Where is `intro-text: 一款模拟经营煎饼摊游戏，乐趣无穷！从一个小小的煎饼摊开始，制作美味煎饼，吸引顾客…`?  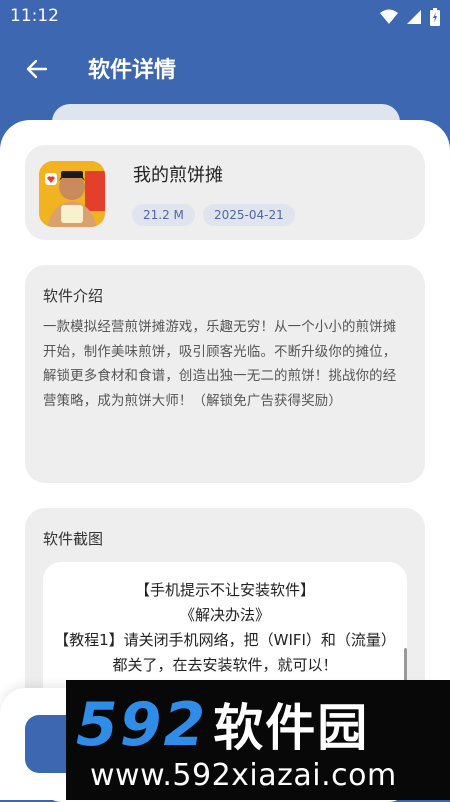
intro-text: 一款模拟经营煎饼摊游戏，乐趣无穷！从一个小小的煎饼摊开始，制作美味煎饼，吸引顾客… is located at coordinates (220, 364).